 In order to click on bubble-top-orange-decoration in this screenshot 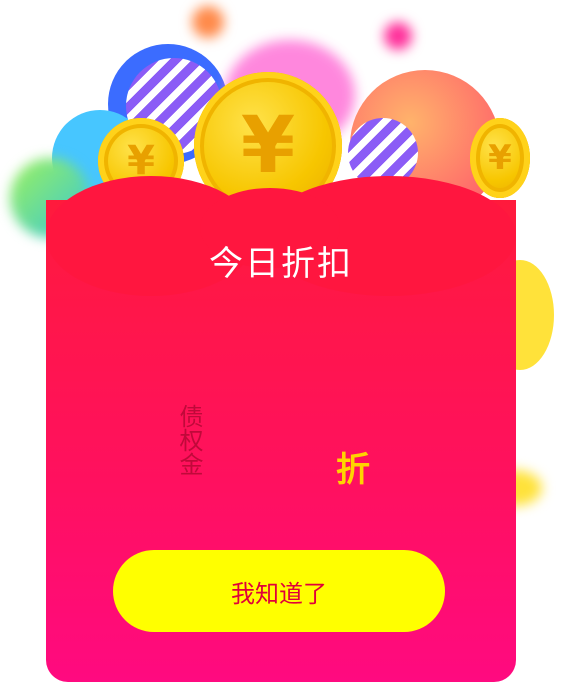, I will do `click(208, 22)`.